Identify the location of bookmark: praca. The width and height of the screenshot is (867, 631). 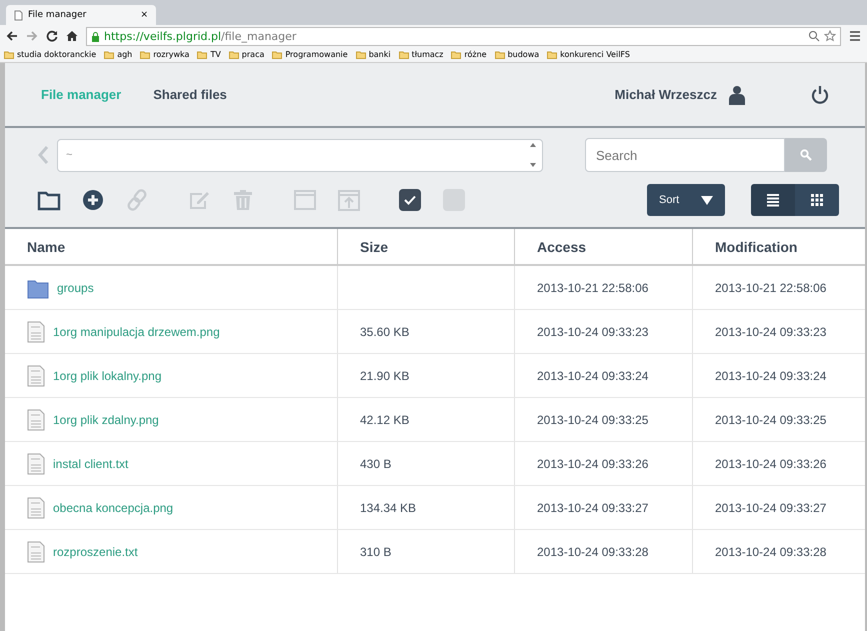
(246, 54).